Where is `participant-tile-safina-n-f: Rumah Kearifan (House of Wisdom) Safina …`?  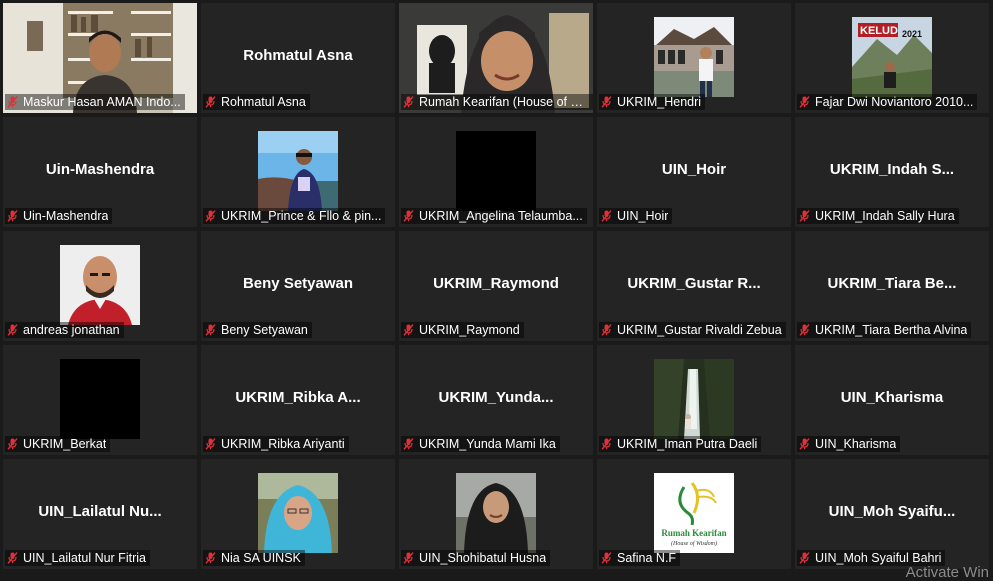
participant-tile-safina-n-f: Rumah Kearifan (House of Wisdom) Safina … is located at coordinates (694, 514).